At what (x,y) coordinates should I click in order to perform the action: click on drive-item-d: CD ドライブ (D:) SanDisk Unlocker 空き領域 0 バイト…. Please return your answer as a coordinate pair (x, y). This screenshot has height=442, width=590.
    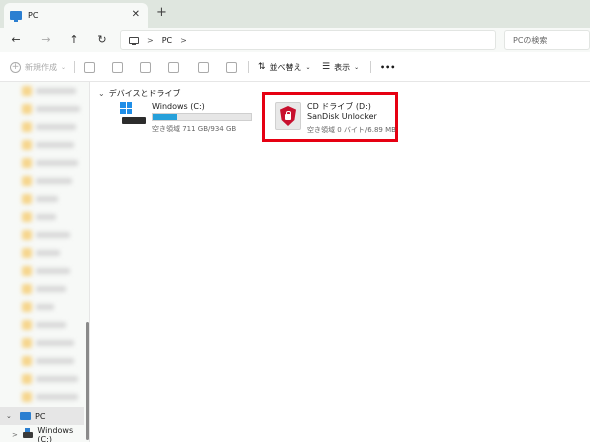
    Looking at the image, I should click on (330, 117).